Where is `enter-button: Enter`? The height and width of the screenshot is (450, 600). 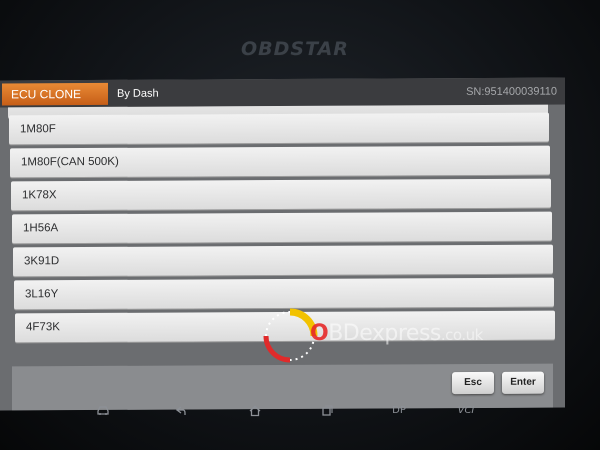 enter-button: Enter is located at coordinates (523, 382).